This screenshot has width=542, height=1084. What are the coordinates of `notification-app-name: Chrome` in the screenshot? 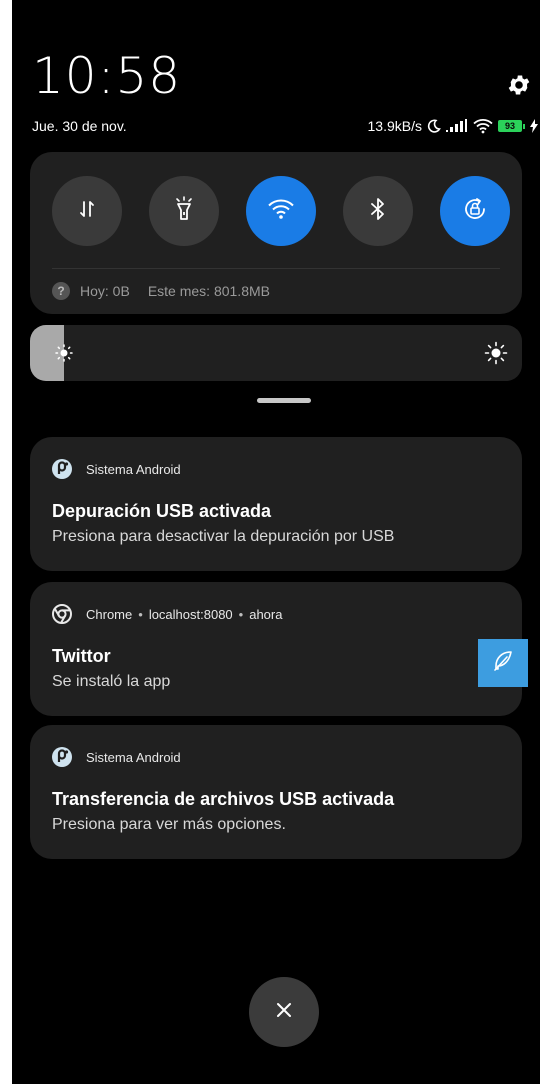 It's located at (109, 614).